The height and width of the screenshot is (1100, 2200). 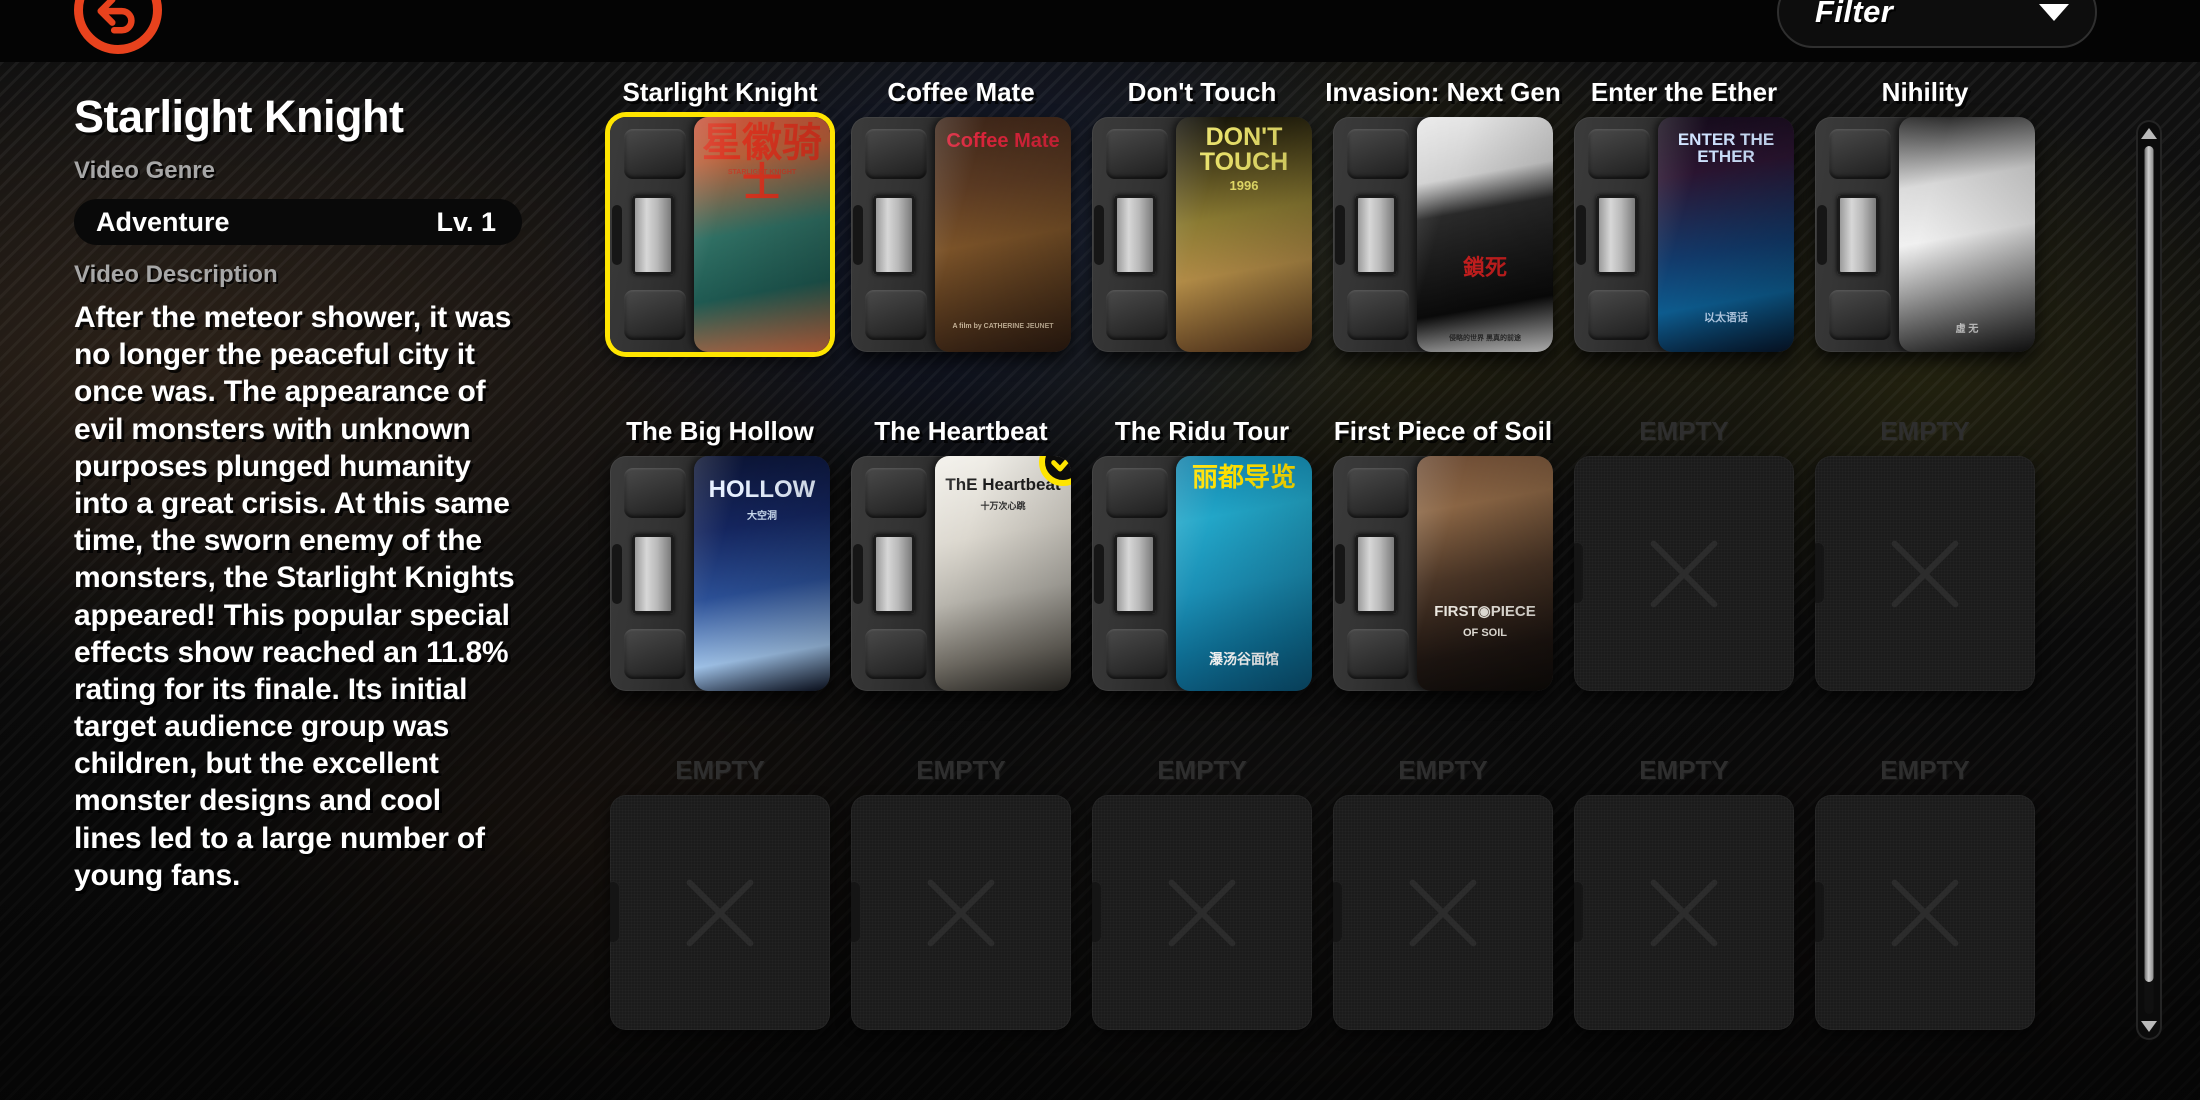 I want to click on cassette-poster-label: 丽都导览瀑汤谷面馆, so click(x=1244, y=573).